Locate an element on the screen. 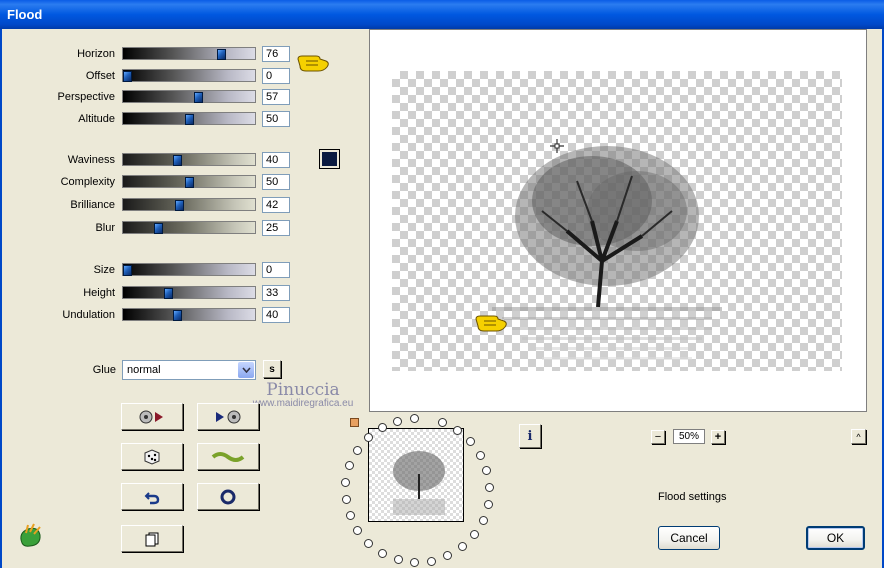 Image resolution: width=884 pixels, height=568 pixels. plus-icon: + is located at coordinates (718, 437).